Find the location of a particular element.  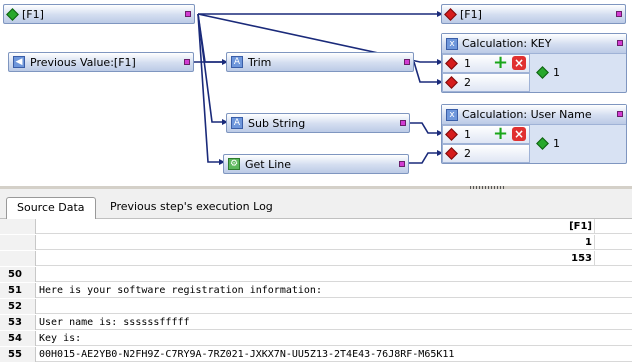

node-previous-value: ◀ Previous Value:[F1] is located at coordinates (101, 62).